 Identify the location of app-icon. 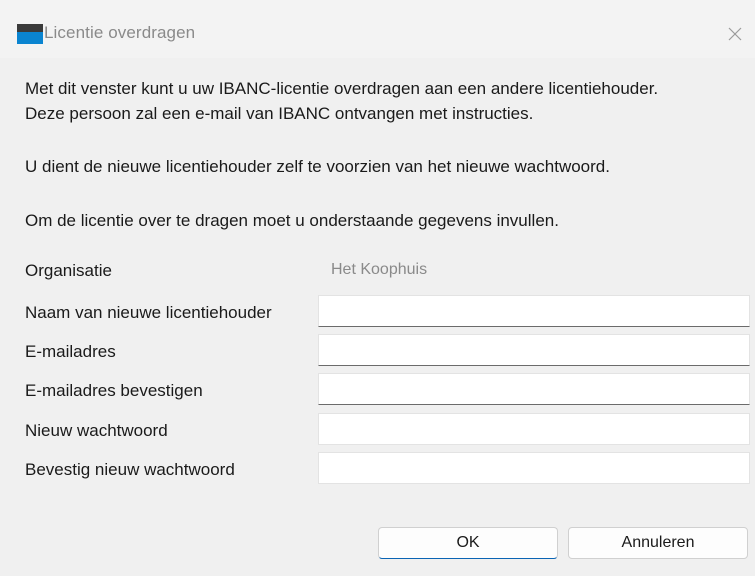
(30, 34).